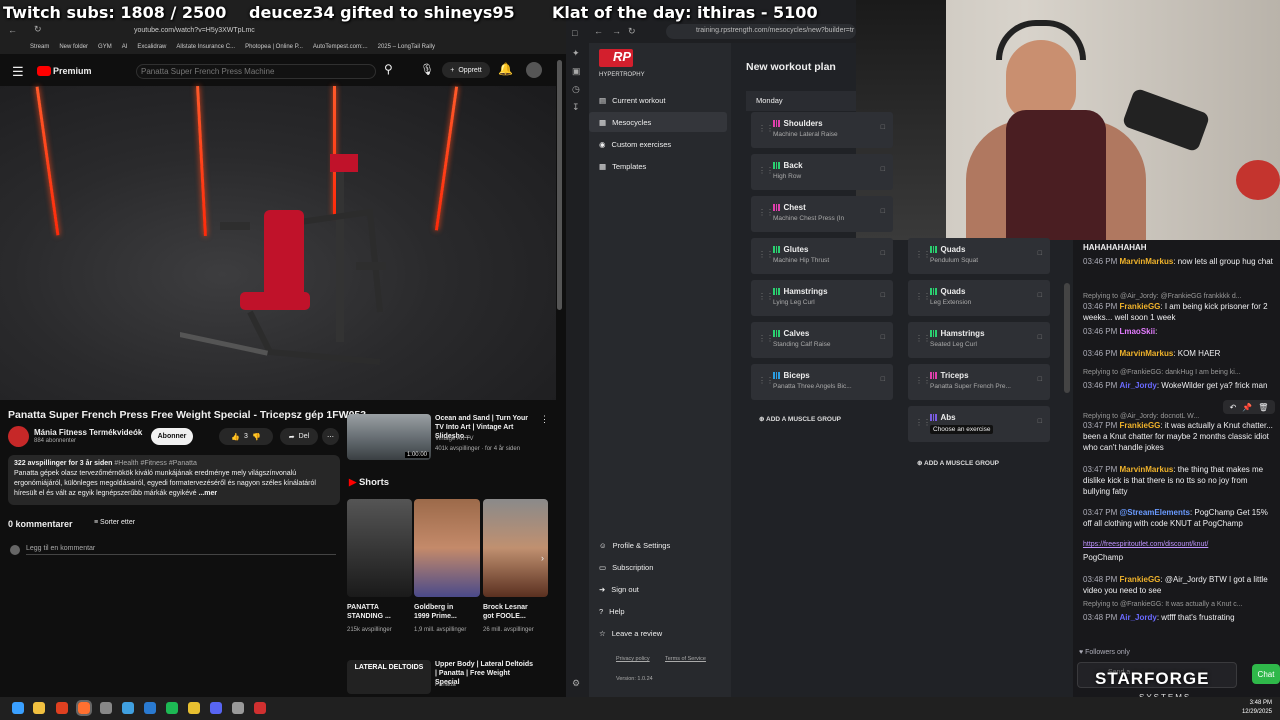  I want to click on sidebar-toggle-icon: □, so click(574, 33).